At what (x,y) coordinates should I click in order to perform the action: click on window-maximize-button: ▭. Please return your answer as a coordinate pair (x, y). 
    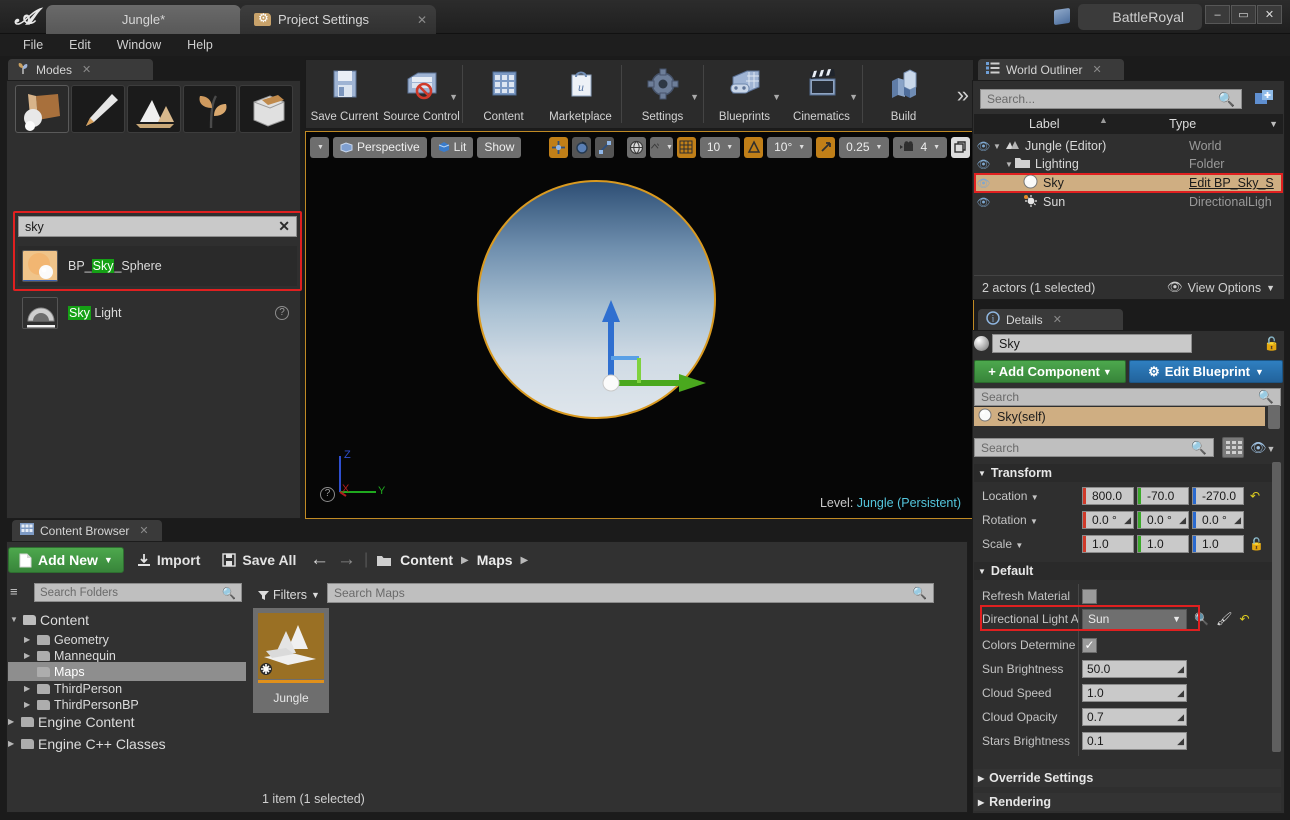
    Looking at the image, I should click on (1243, 14).